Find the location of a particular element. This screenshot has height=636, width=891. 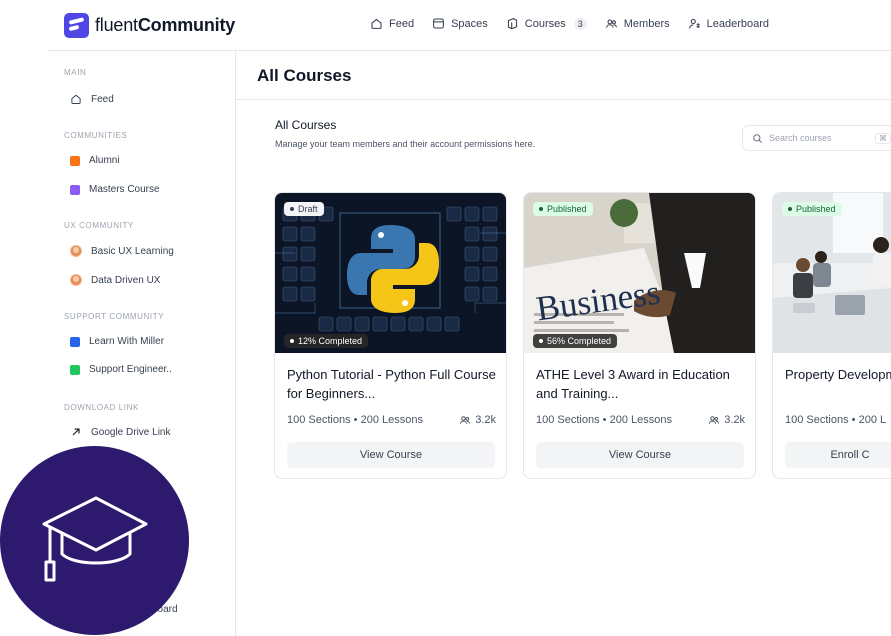

search-courses: ⌘ is located at coordinates (816, 138).